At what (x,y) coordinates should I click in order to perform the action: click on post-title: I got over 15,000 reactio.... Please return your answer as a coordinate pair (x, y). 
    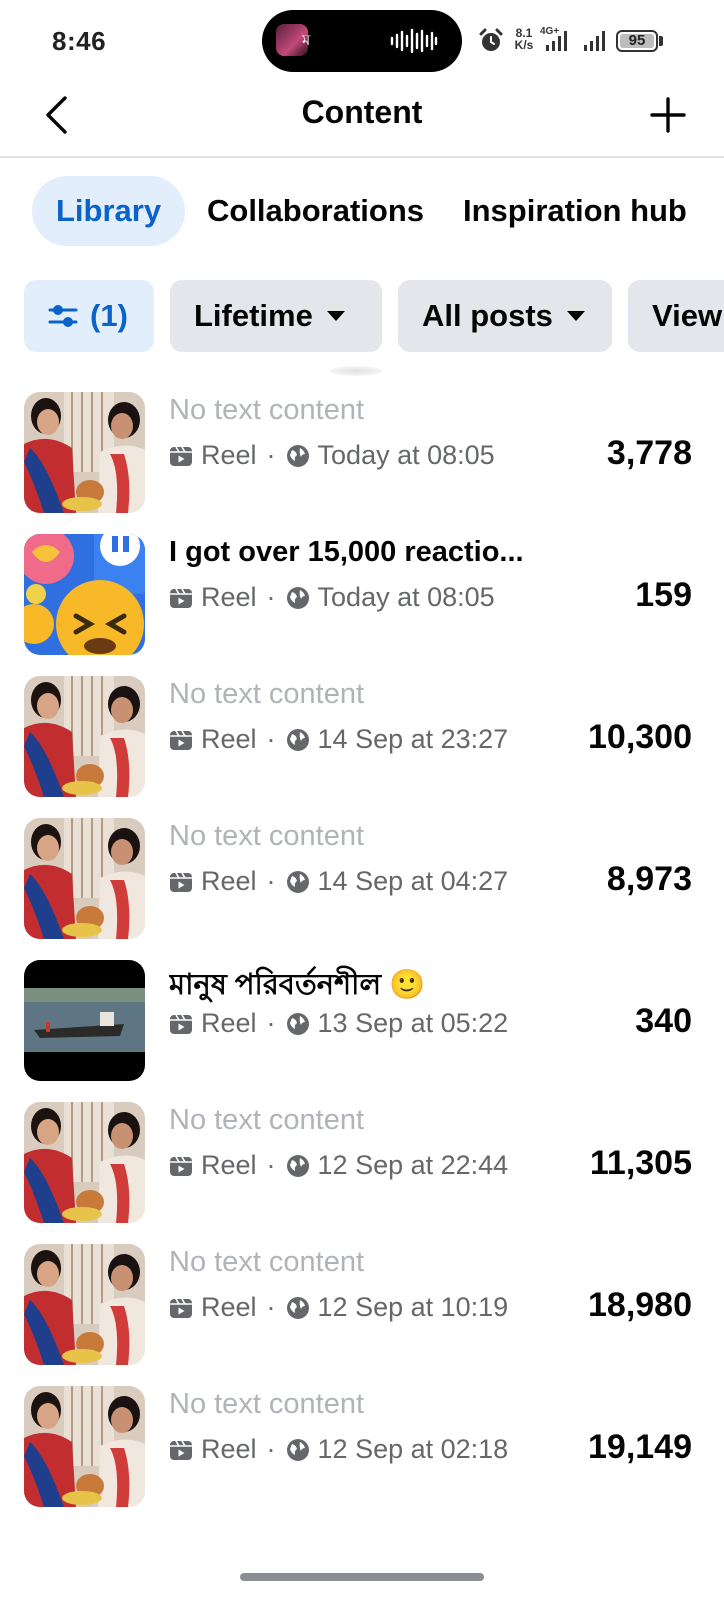
    Looking at the image, I should click on (346, 552).